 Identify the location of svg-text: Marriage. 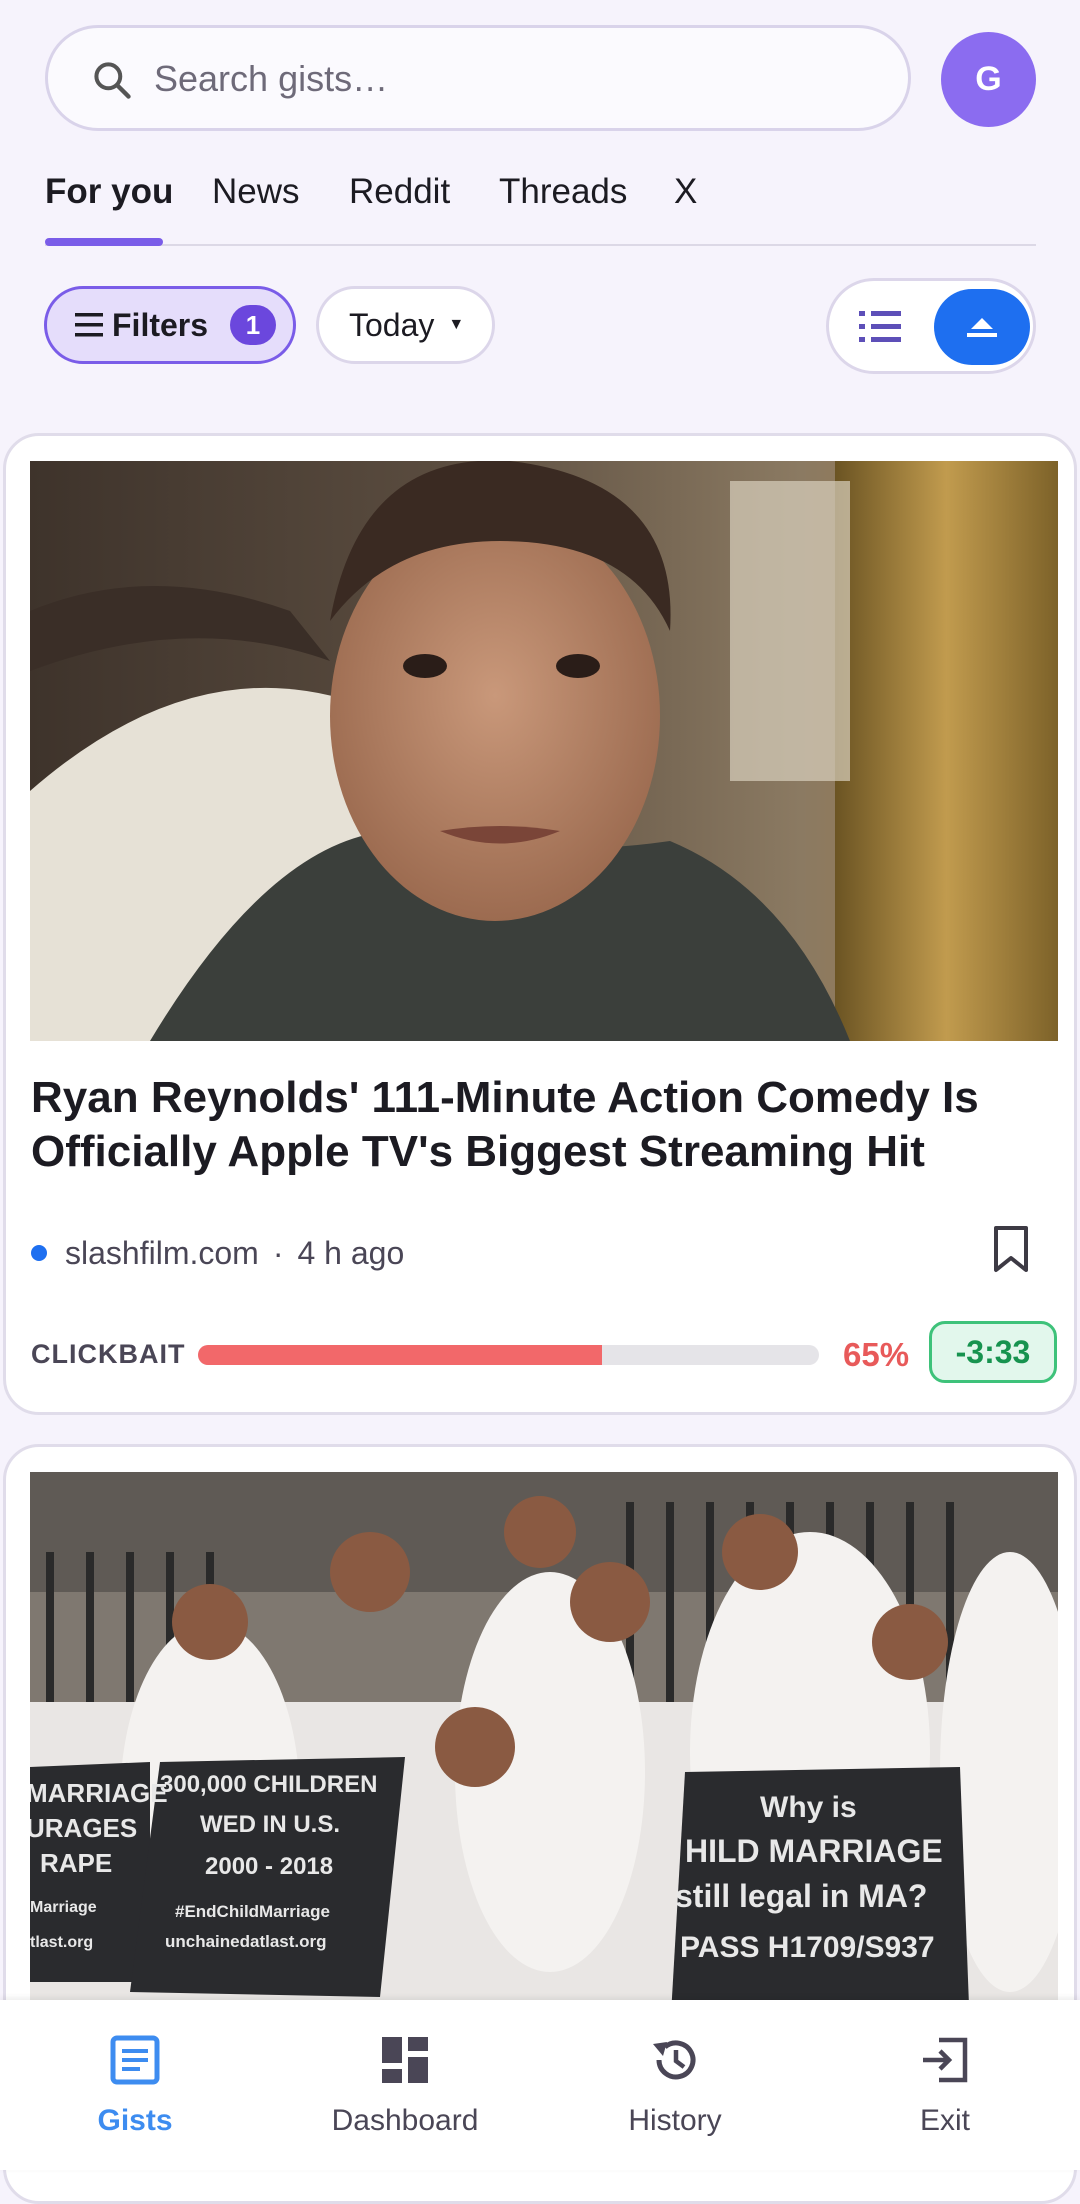
(63, 1907).